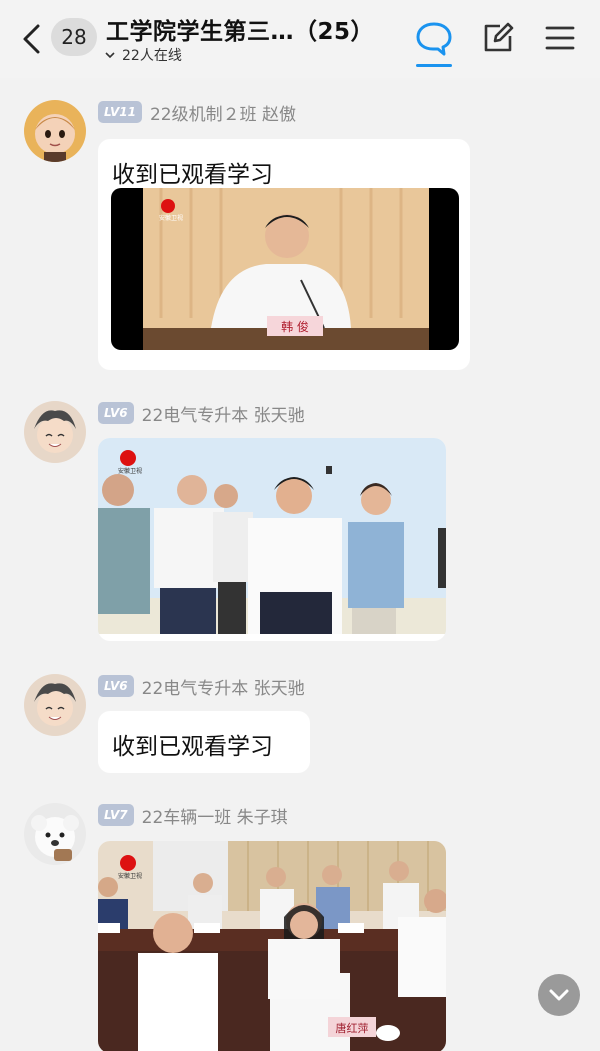 This screenshot has height=1051, width=600. Describe the element at coordinates (223, 112) in the screenshot. I see `sender-name: 22级机制２班 赵傲` at that location.